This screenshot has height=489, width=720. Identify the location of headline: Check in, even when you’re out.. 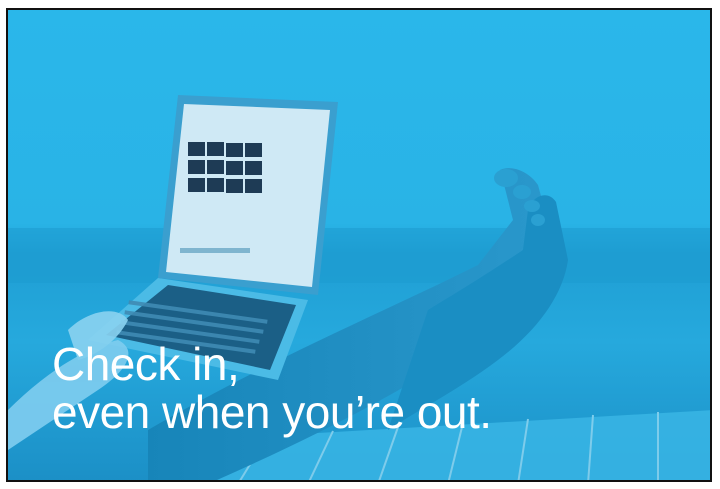
(272, 388).